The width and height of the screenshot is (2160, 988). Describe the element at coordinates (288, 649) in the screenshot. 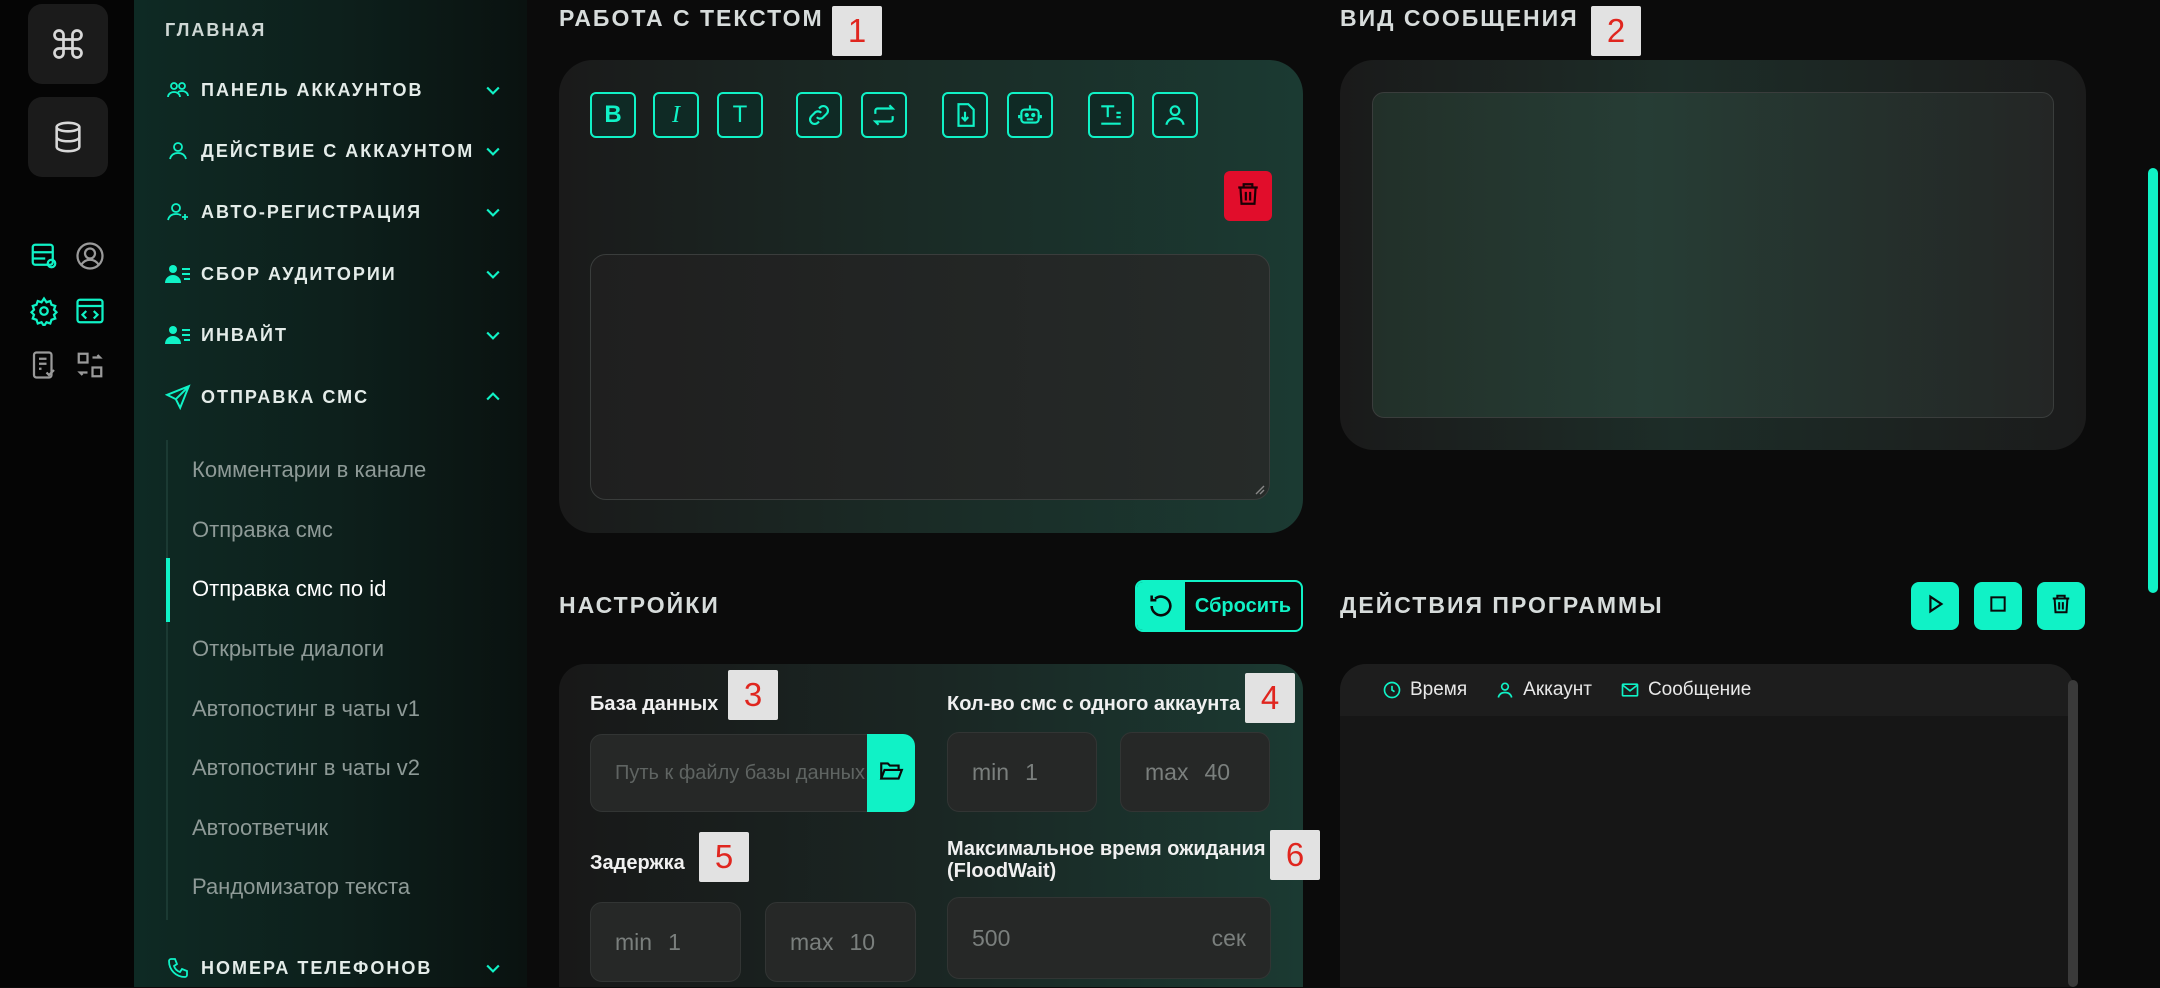

I see `submenu-item: Открытые диалоги` at that location.